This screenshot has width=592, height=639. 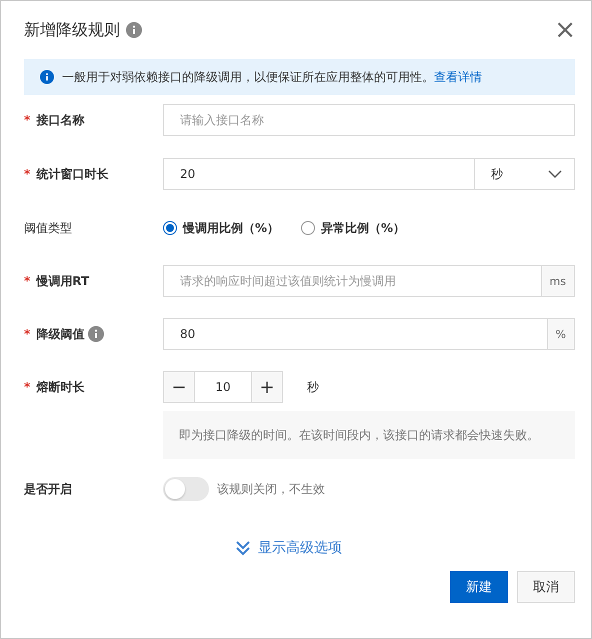 What do you see at coordinates (558, 281) in the screenshot?
I see `unit-suffix: ms` at bounding box center [558, 281].